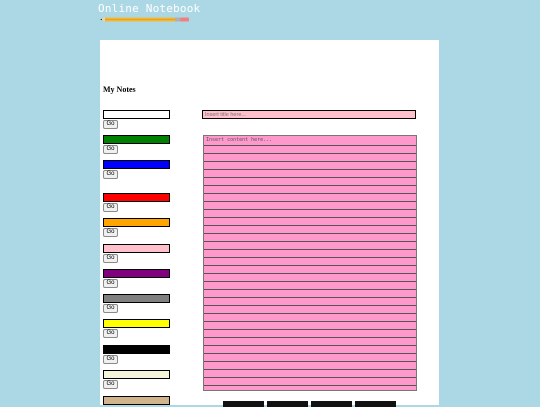  What do you see at coordinates (309, 114) in the screenshot?
I see `note-title-input` at bounding box center [309, 114].